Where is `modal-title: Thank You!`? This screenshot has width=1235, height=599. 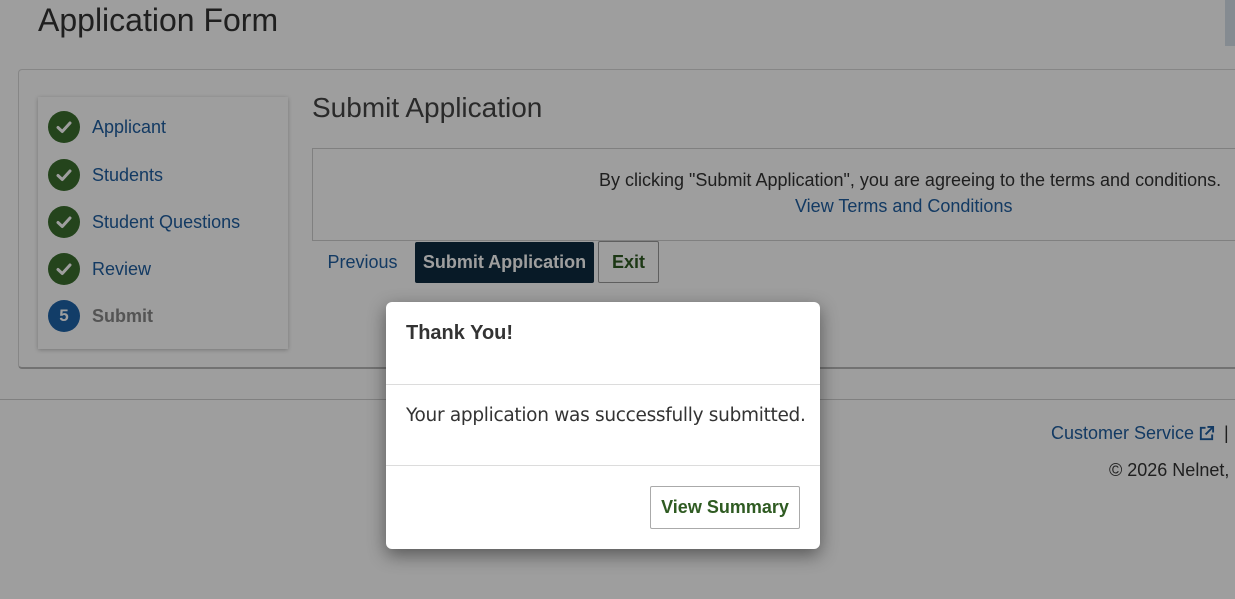 modal-title: Thank You! is located at coordinates (460, 333).